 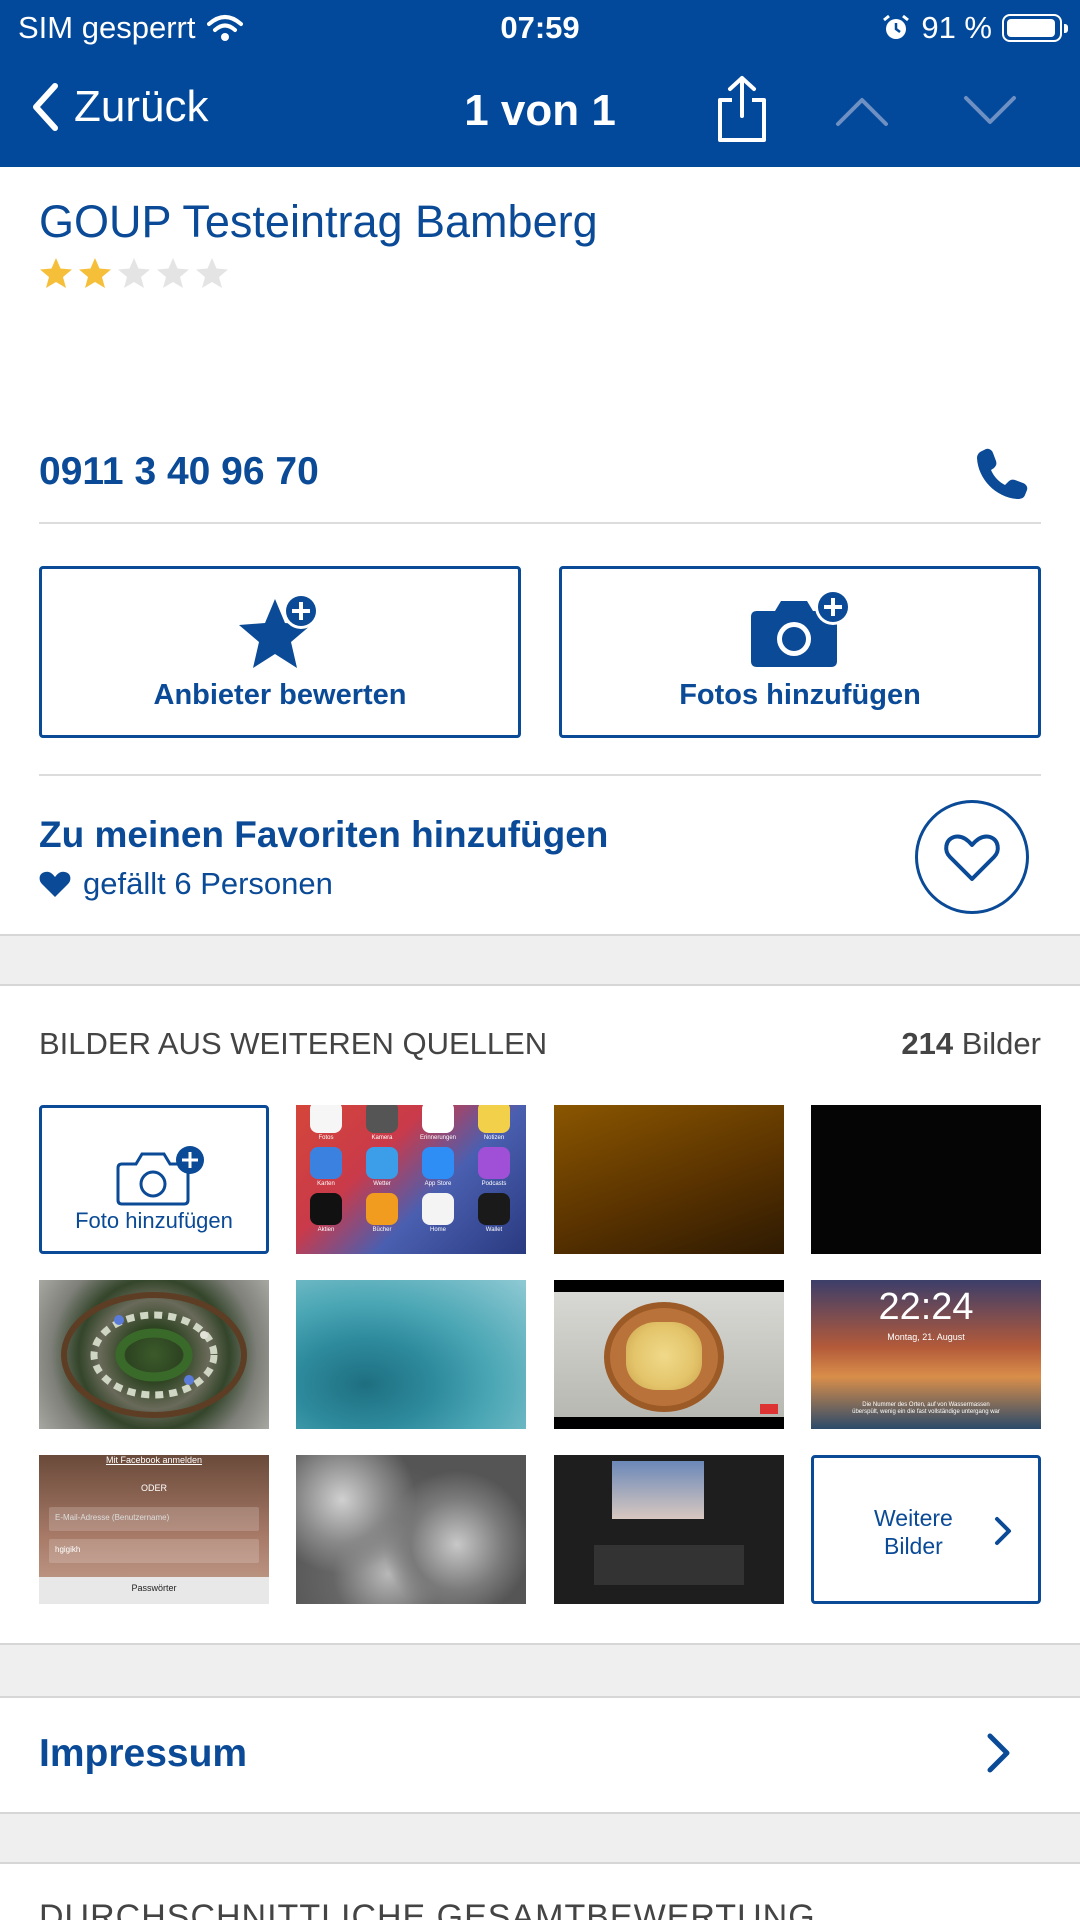 I want to click on app-icon-tile: Bücher, so click(x=382, y=1213).